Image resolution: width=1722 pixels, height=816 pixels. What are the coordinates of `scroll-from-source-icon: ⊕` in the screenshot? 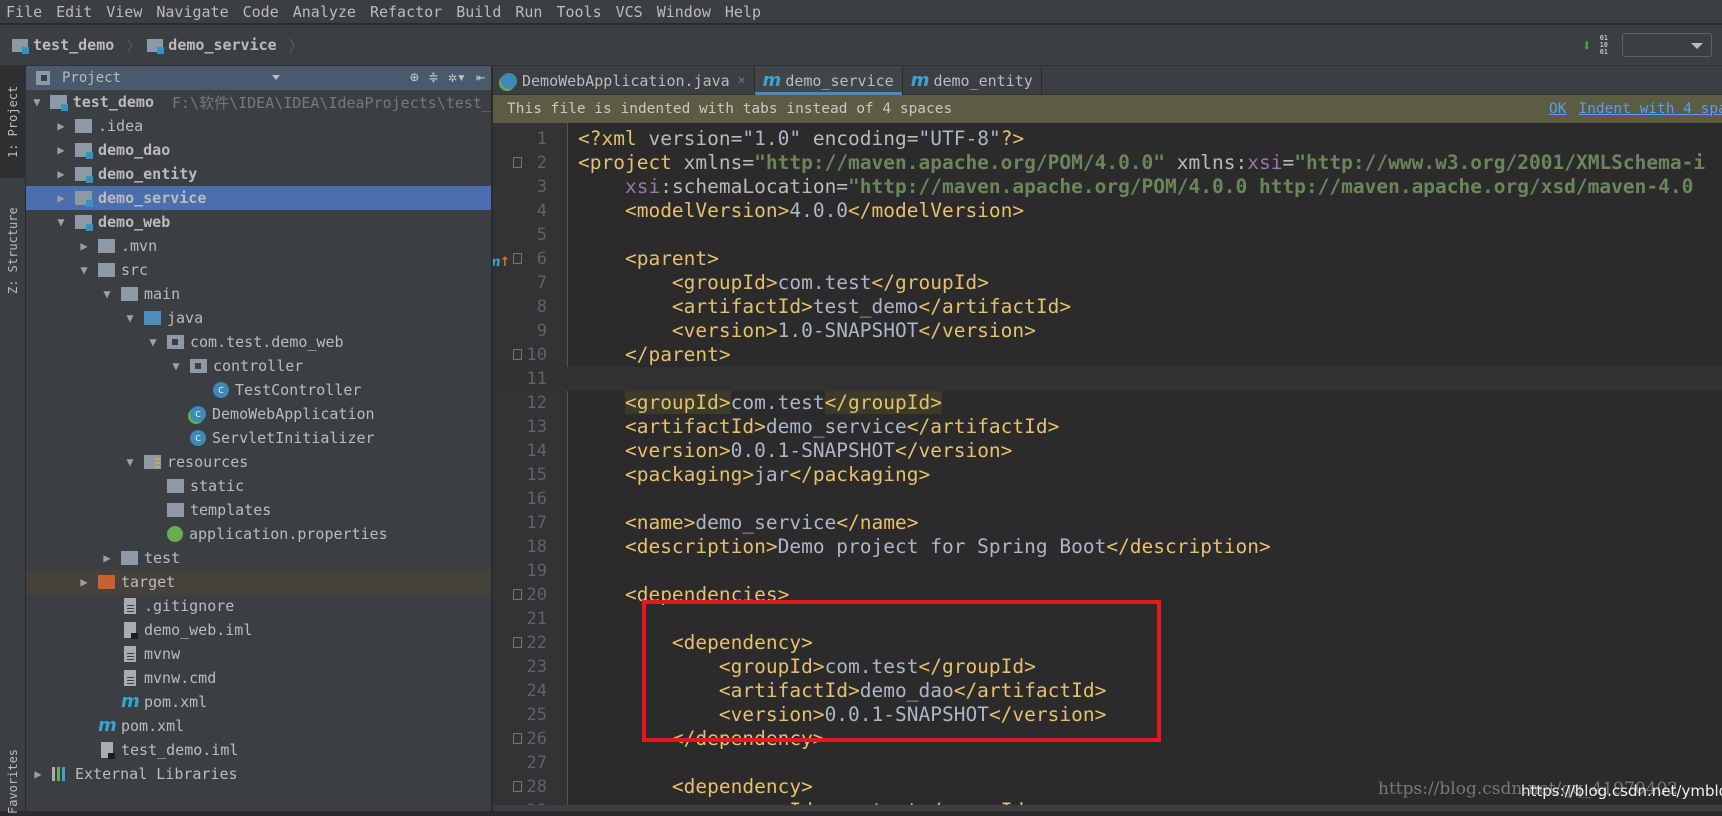 It's located at (414, 77).